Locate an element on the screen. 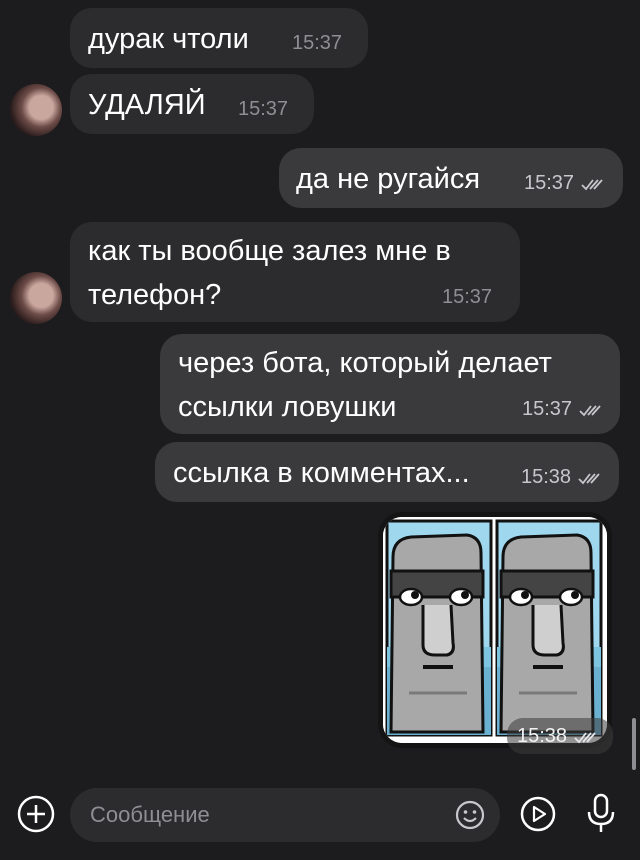 The image size is (640, 860). message-outgoing: да не ругайся 15:37 is located at coordinates (451, 178).